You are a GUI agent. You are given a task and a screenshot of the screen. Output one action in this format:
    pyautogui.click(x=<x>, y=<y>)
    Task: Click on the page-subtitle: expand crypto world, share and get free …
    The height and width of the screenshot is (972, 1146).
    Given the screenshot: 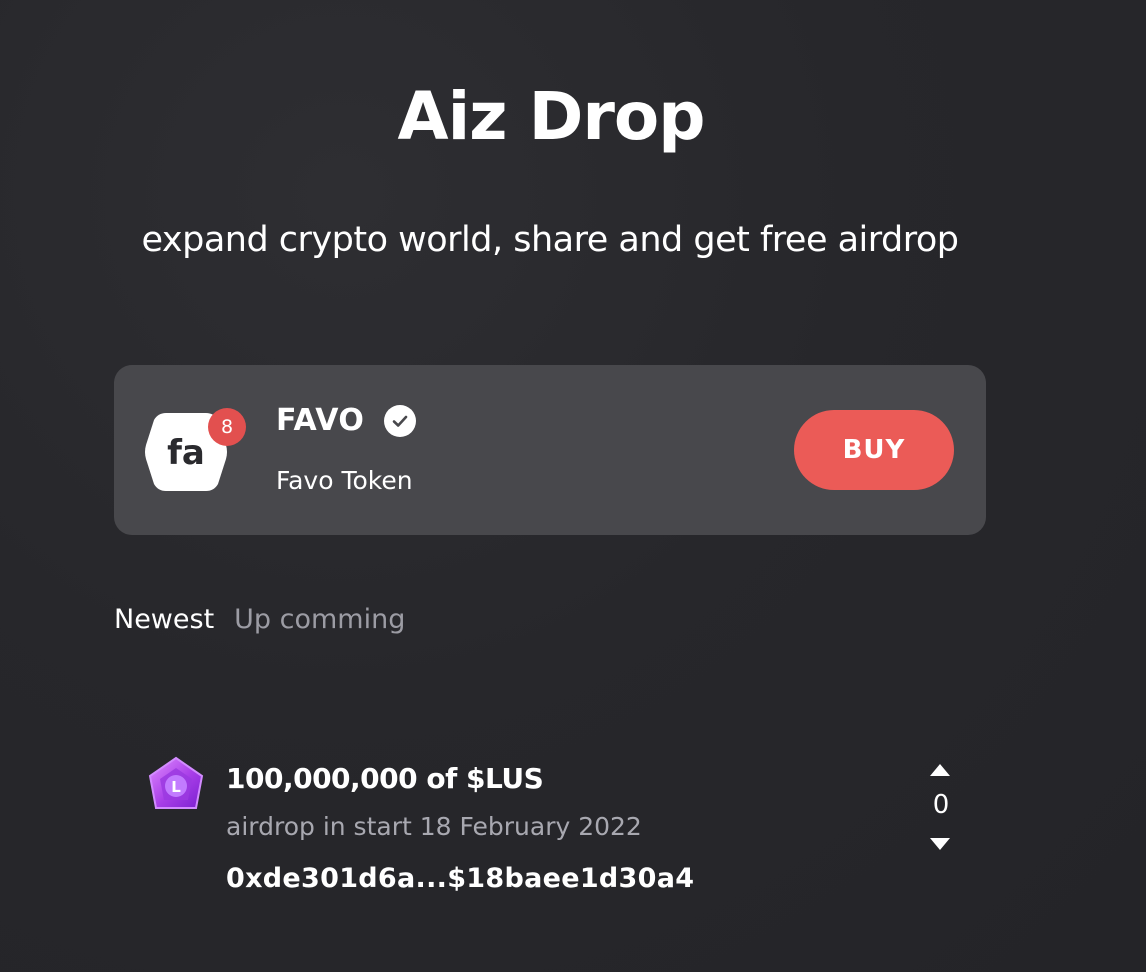 What is the action you would take?
    pyautogui.click(x=550, y=240)
    